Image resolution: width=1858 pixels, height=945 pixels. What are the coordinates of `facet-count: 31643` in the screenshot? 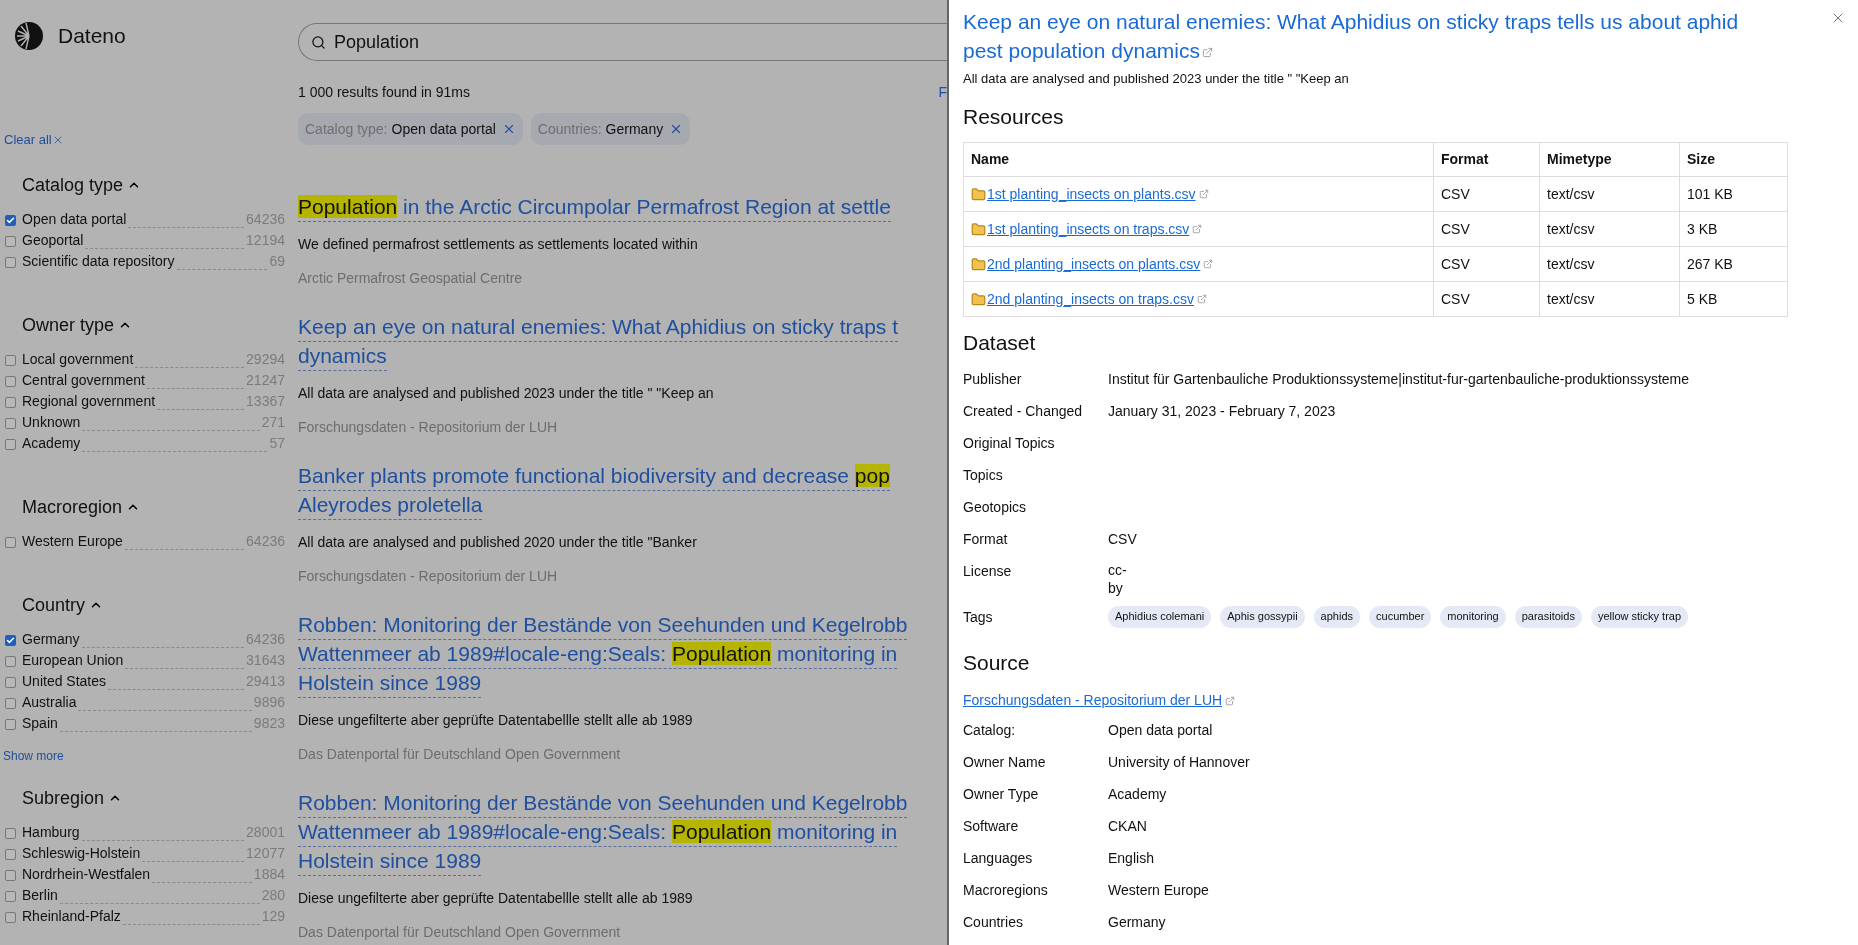 It's located at (265, 660).